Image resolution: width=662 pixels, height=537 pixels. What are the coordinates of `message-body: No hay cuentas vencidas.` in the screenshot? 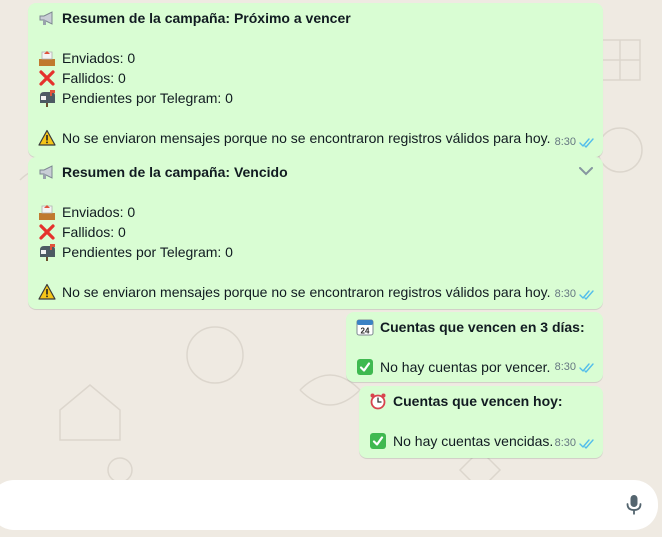 It's located at (473, 441).